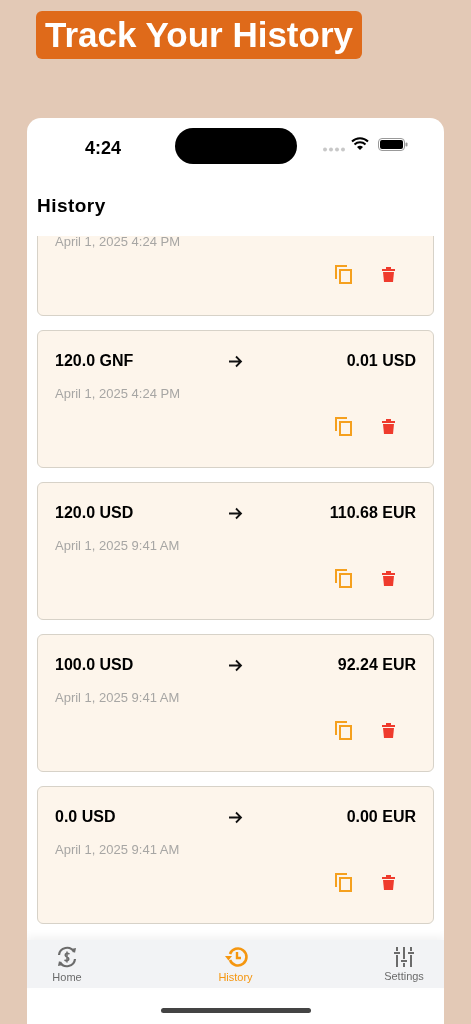  I want to click on battery-icon, so click(393, 144).